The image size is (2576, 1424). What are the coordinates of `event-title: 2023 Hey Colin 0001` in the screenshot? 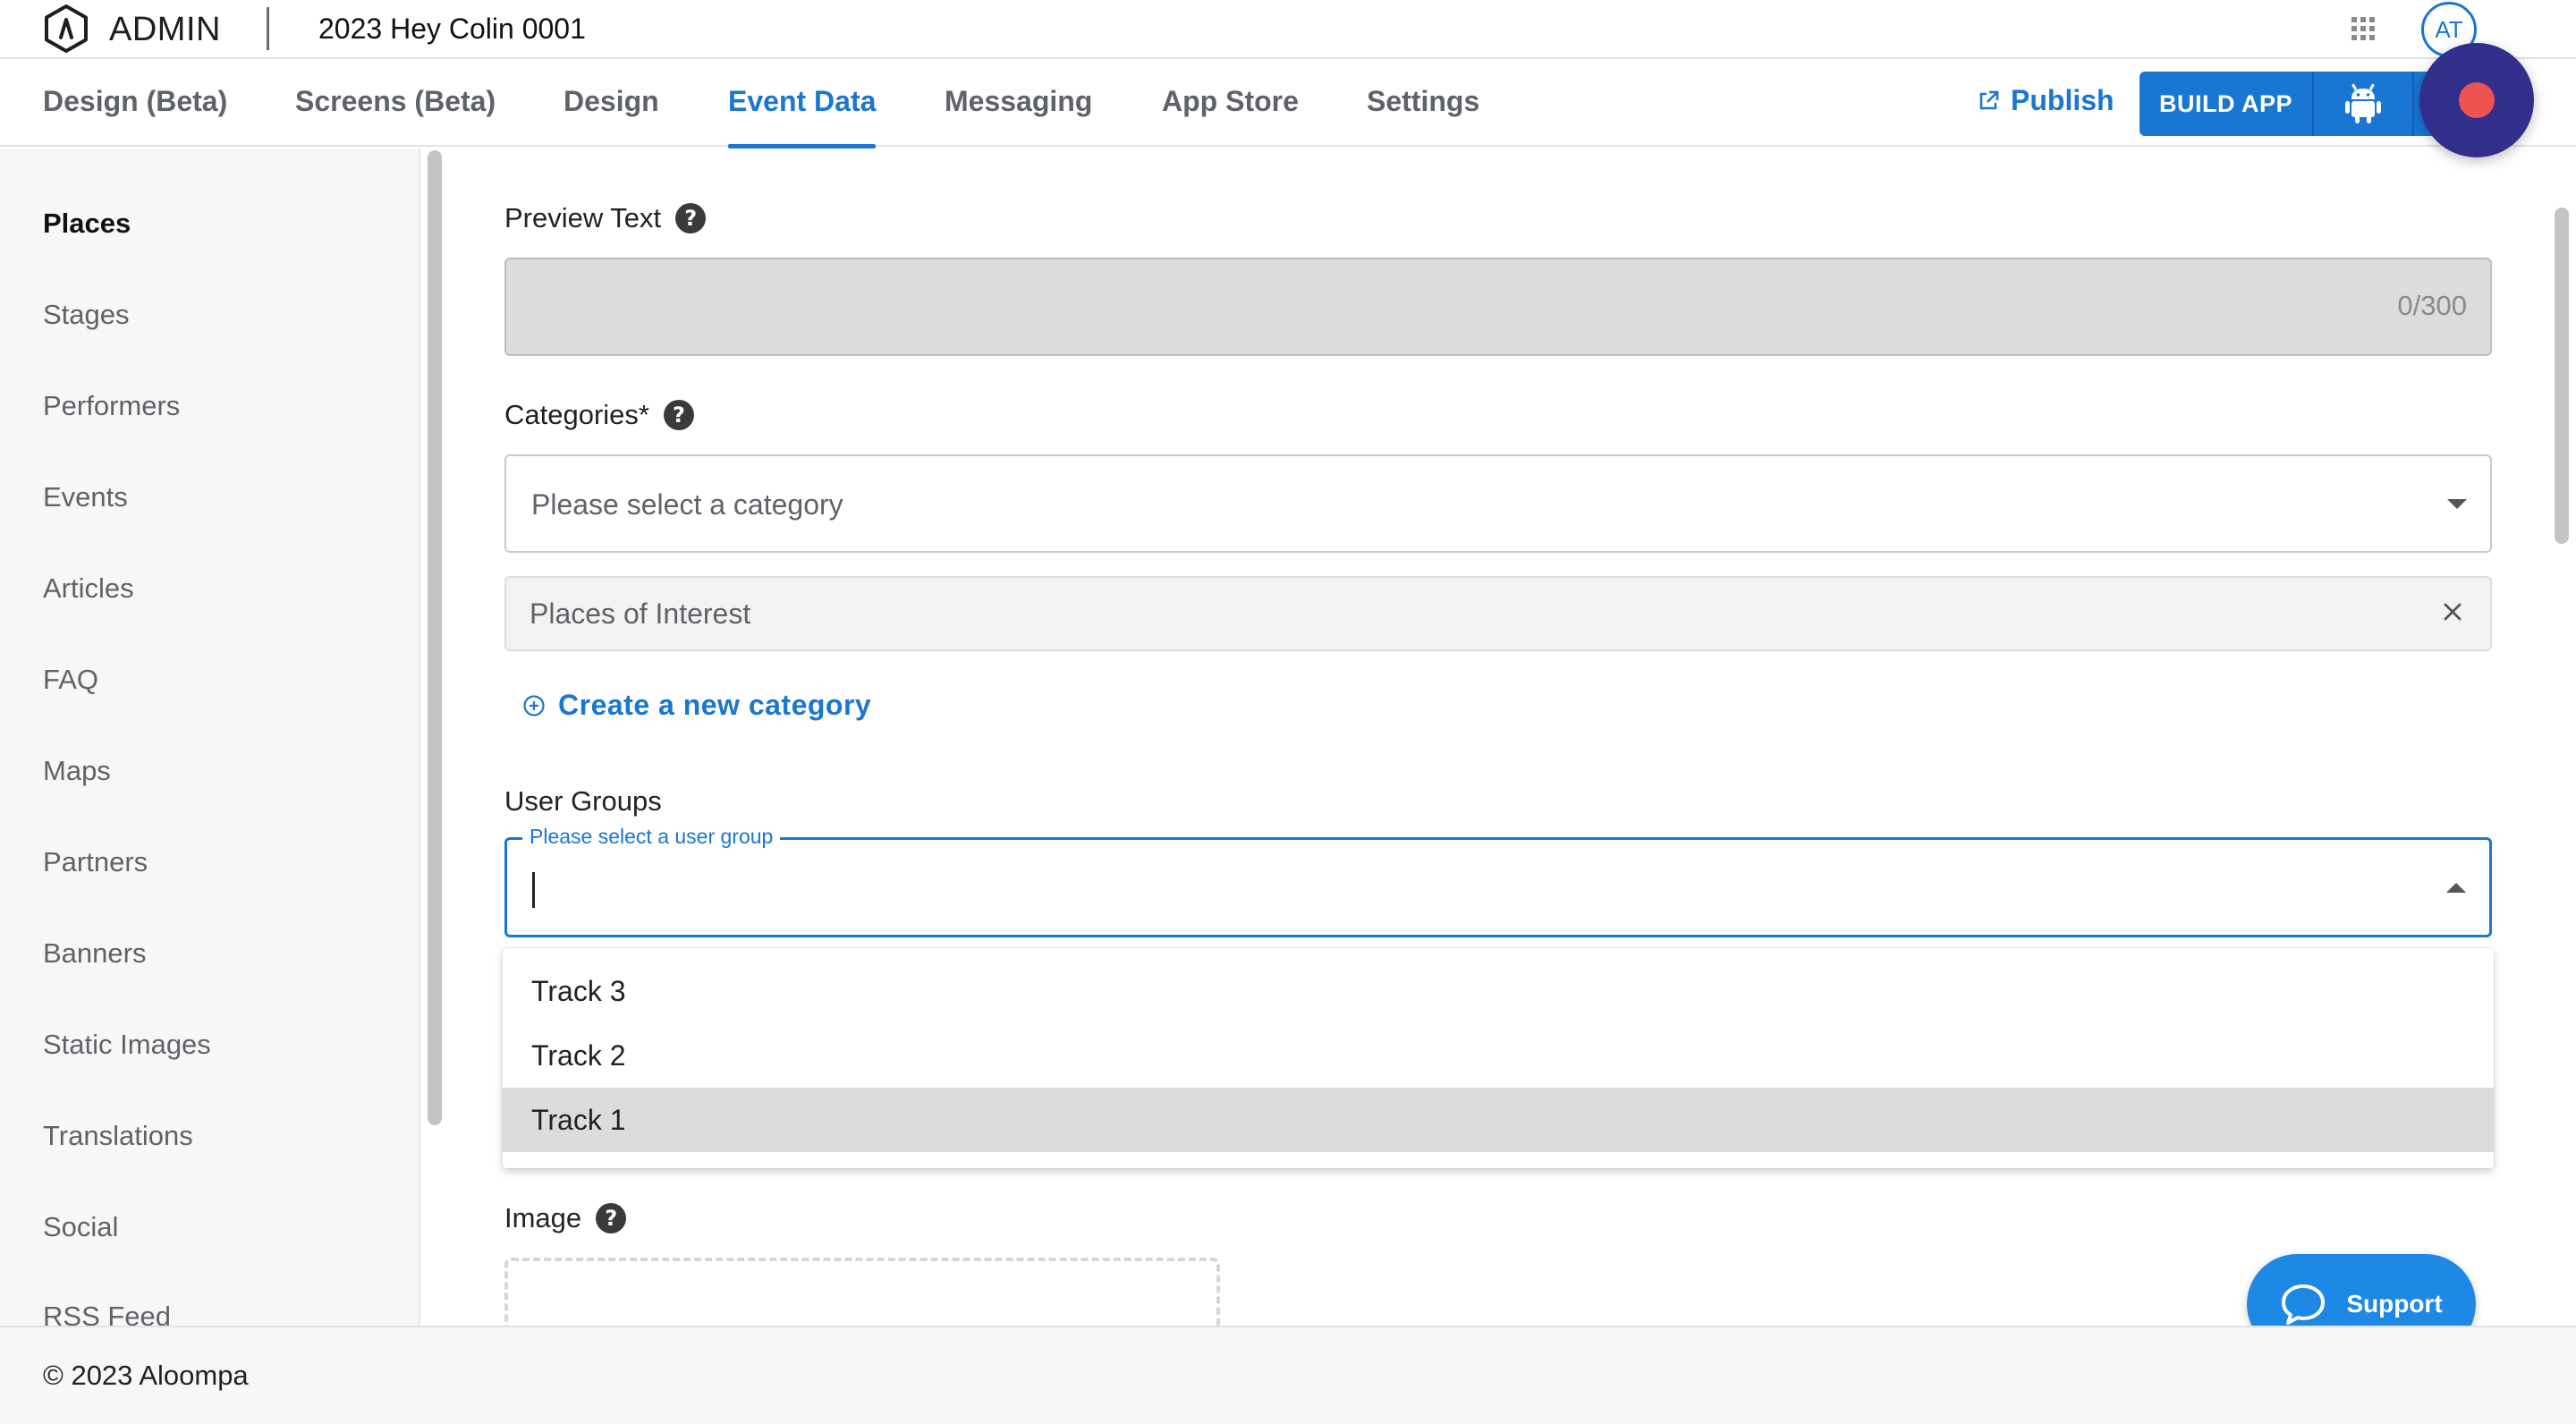 It's located at (452, 29).